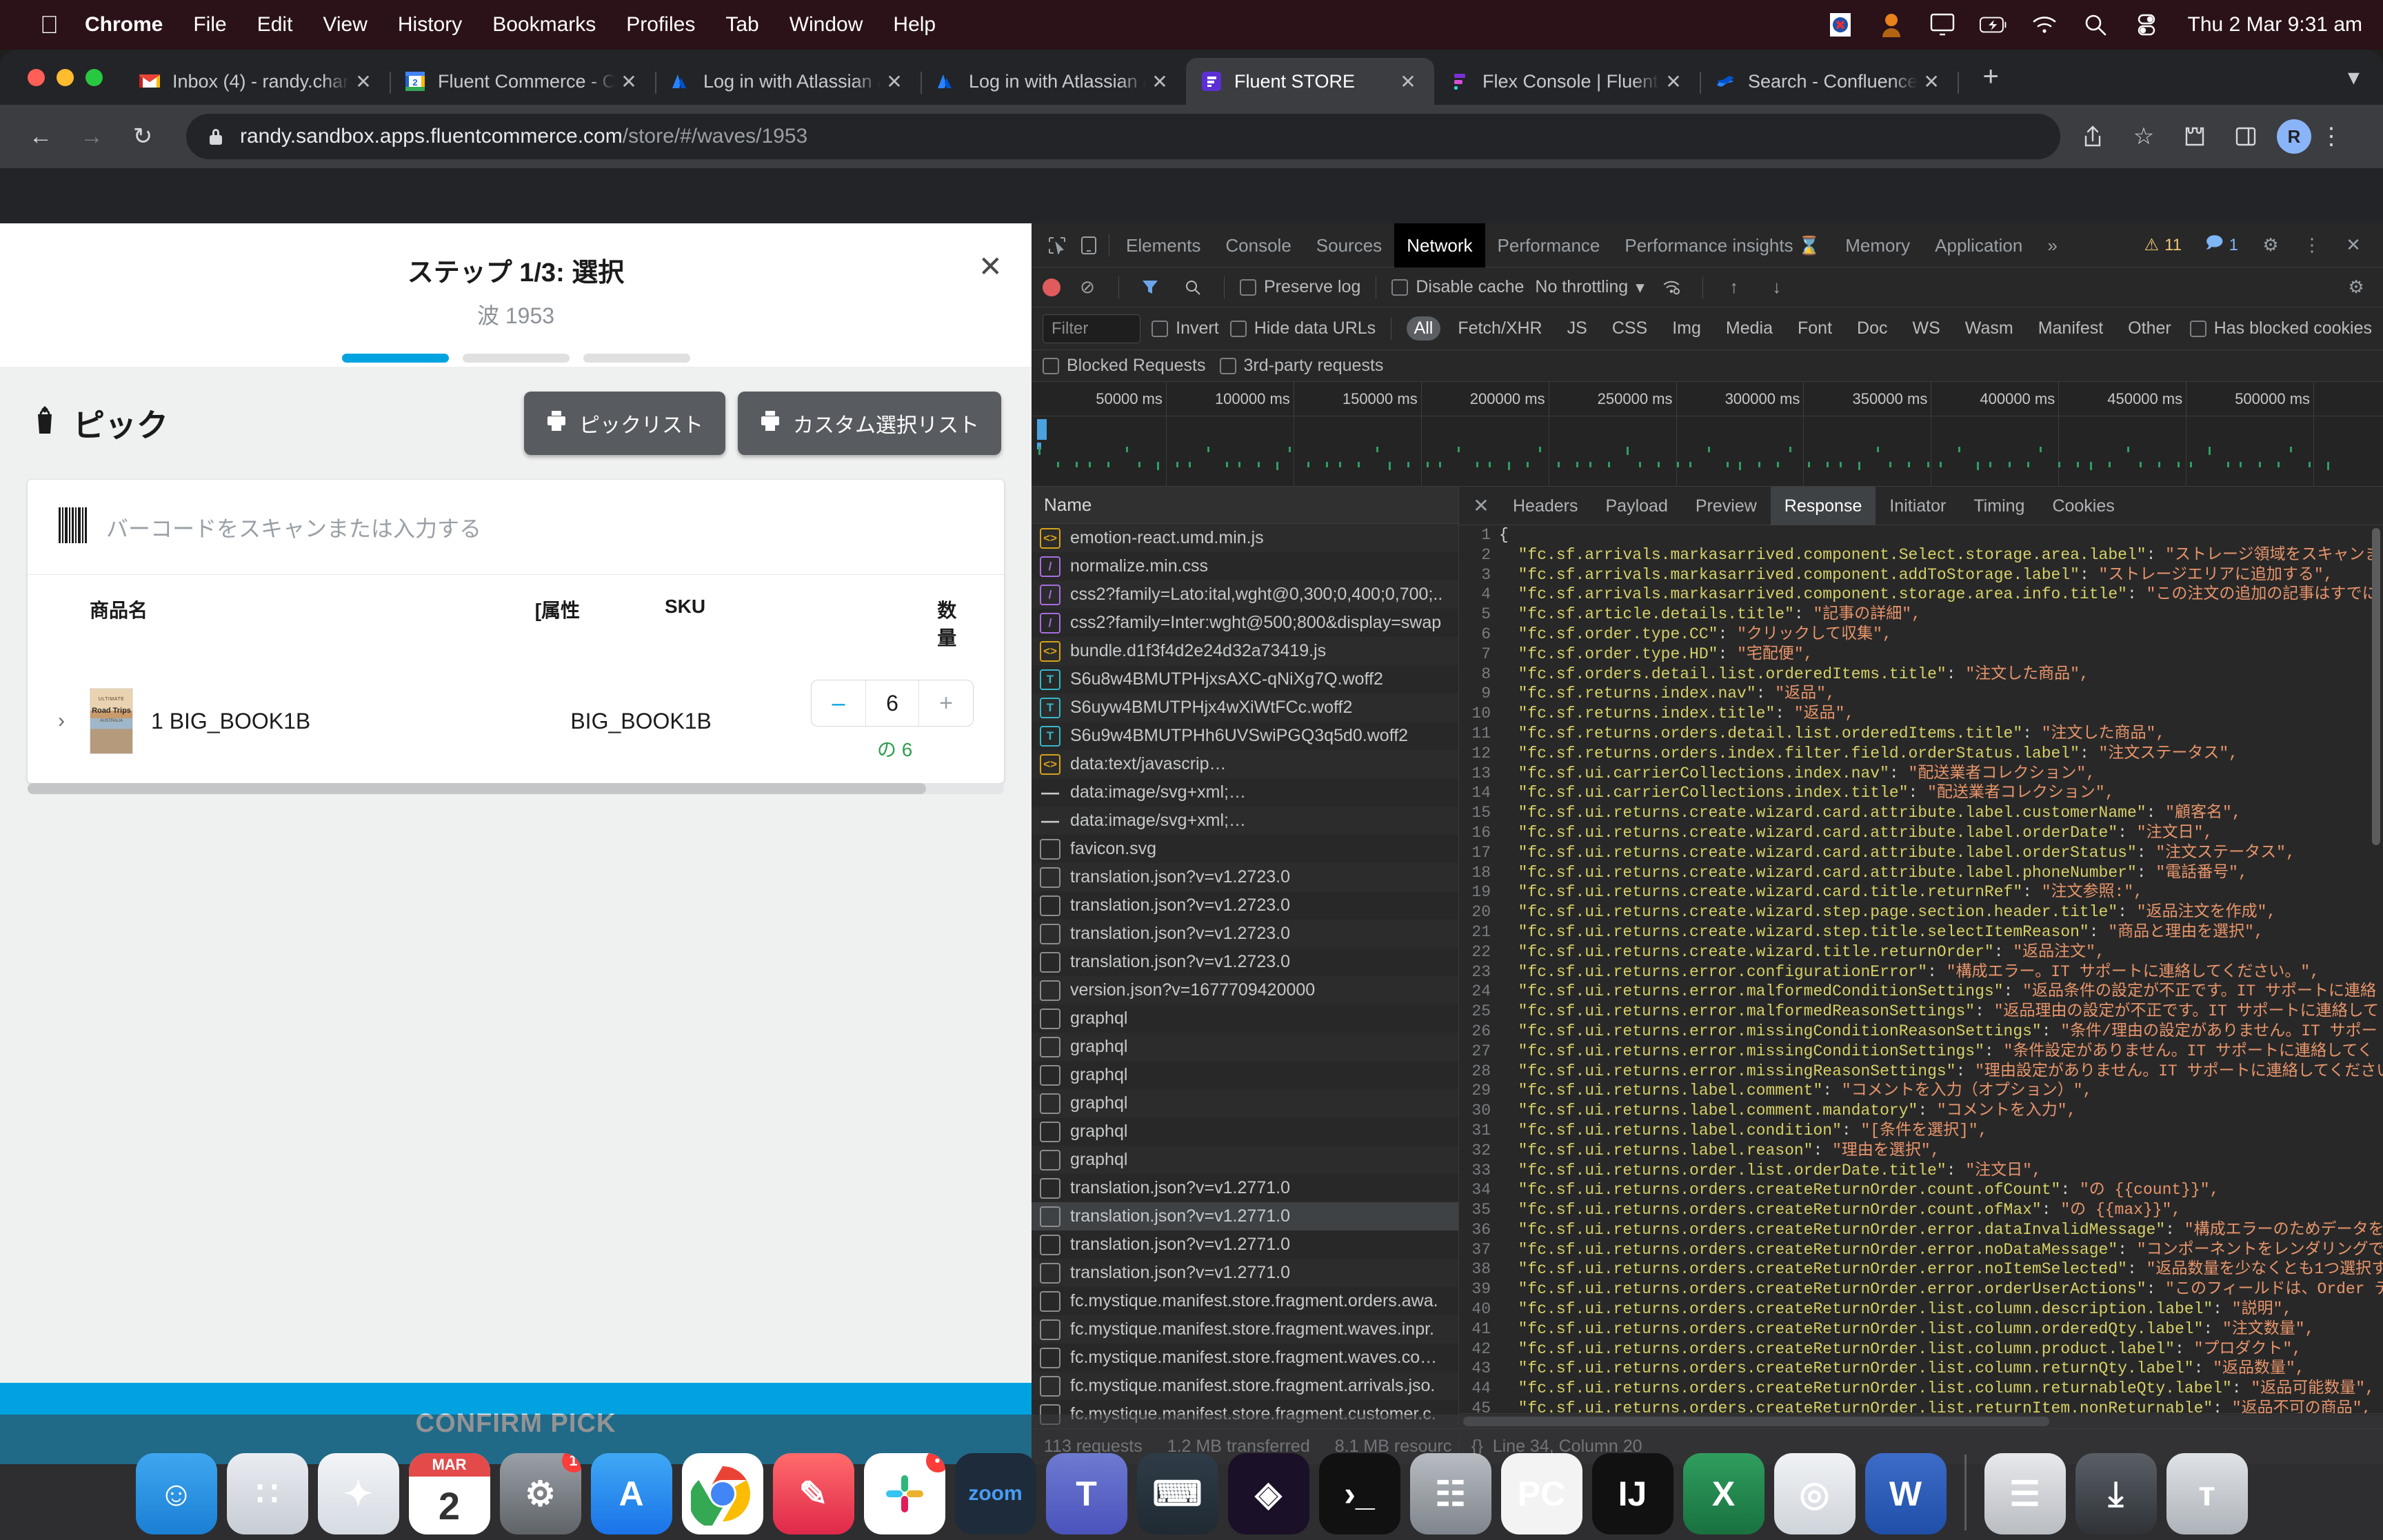 Image resolution: width=2383 pixels, height=1540 pixels. Describe the element at coordinates (430, 25) in the screenshot. I see `menu-history: History` at that location.